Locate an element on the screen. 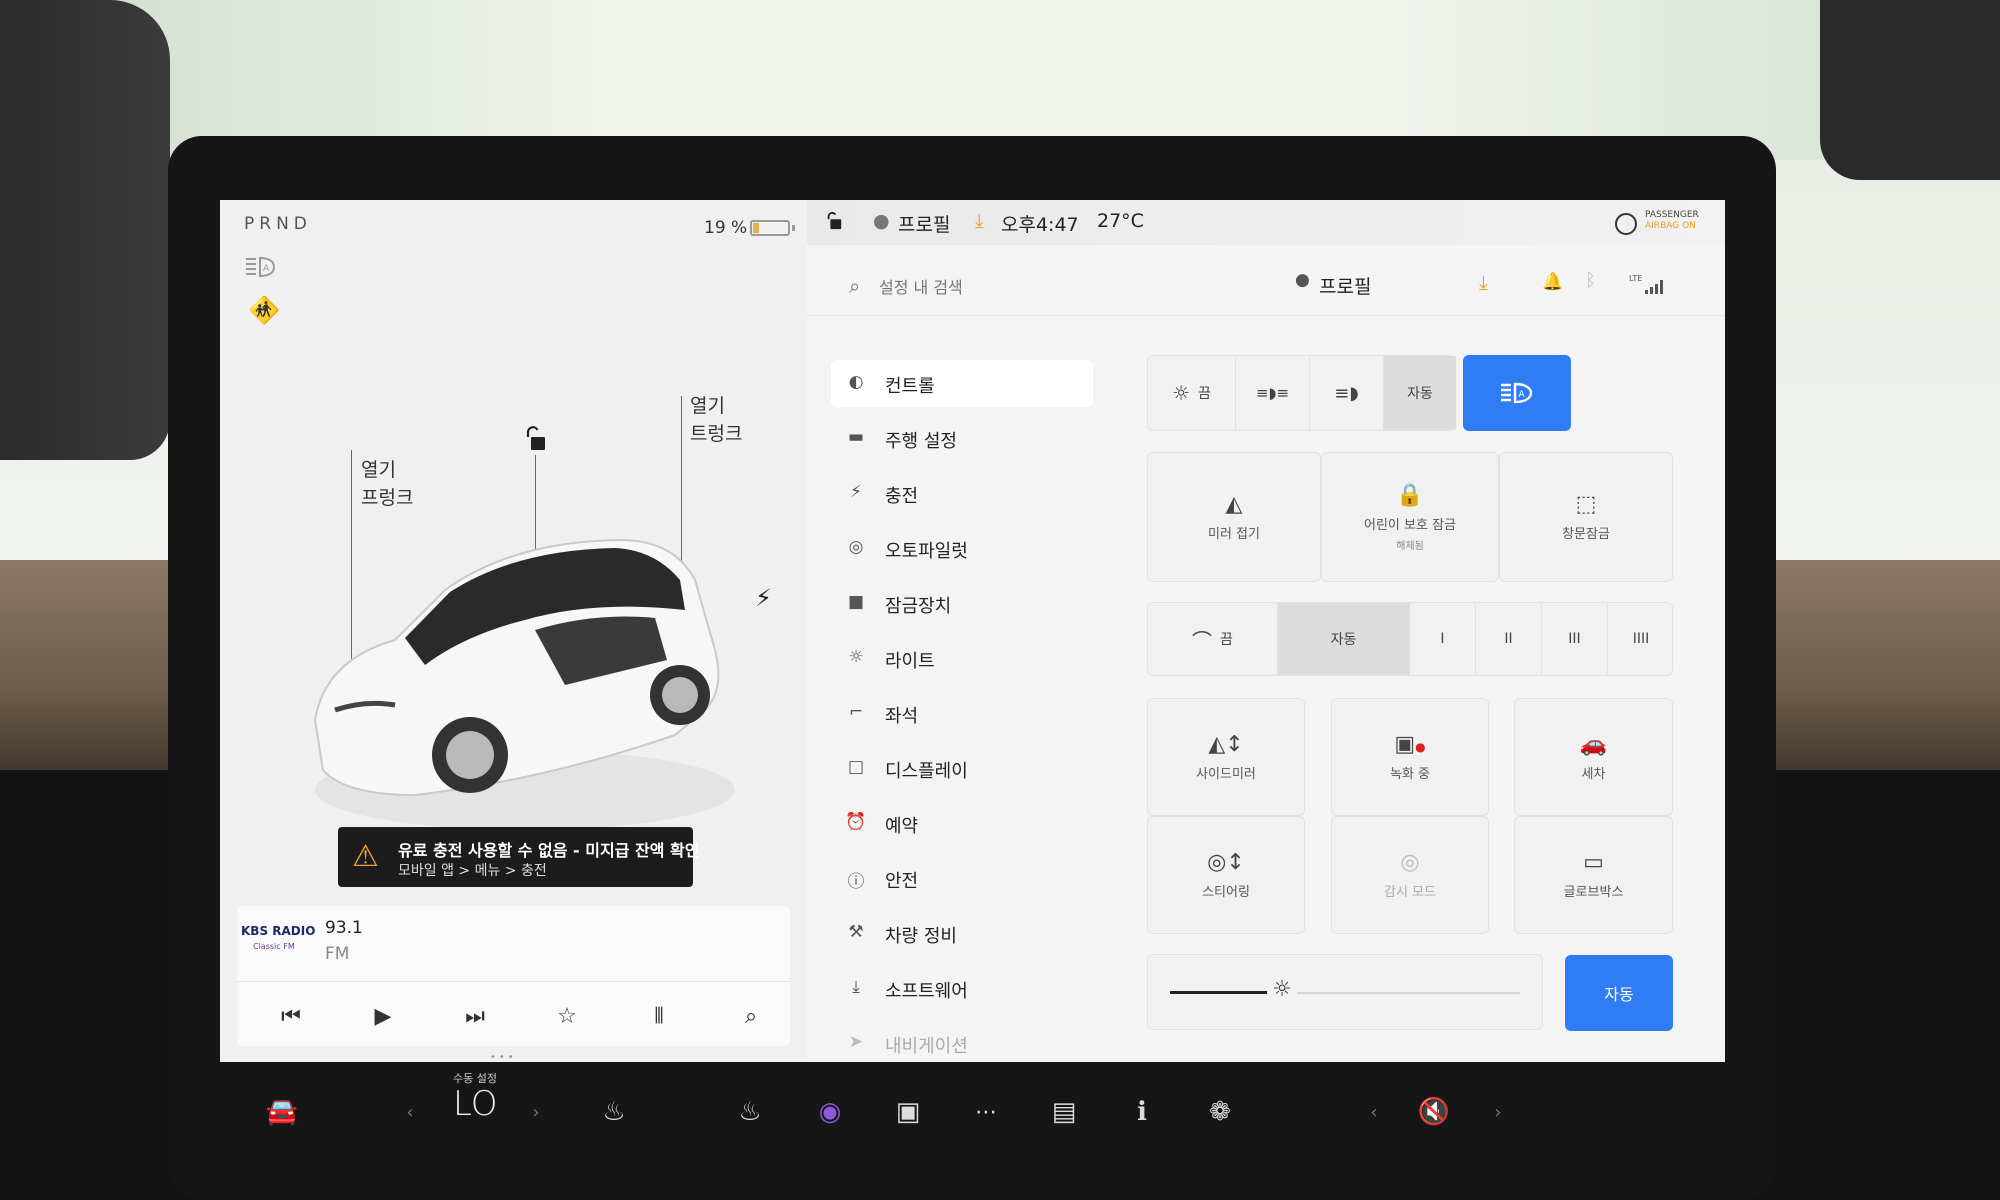  wiper-speed-2-label: II is located at coordinates (1508, 639).